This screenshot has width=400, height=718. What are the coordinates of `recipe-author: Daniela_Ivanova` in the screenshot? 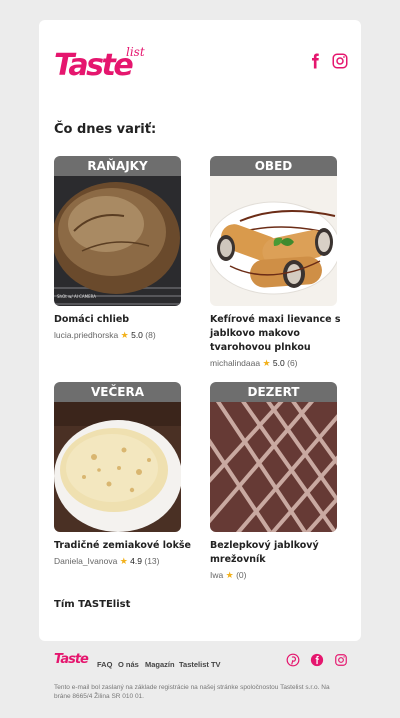 It's located at (85, 561).